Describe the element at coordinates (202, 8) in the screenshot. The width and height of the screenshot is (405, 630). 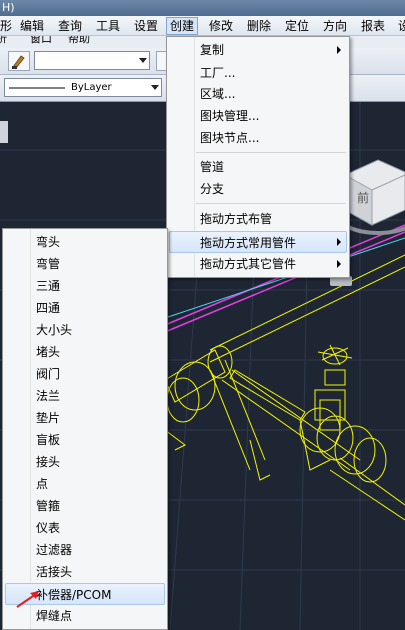
I see `title-bar: H)` at that location.